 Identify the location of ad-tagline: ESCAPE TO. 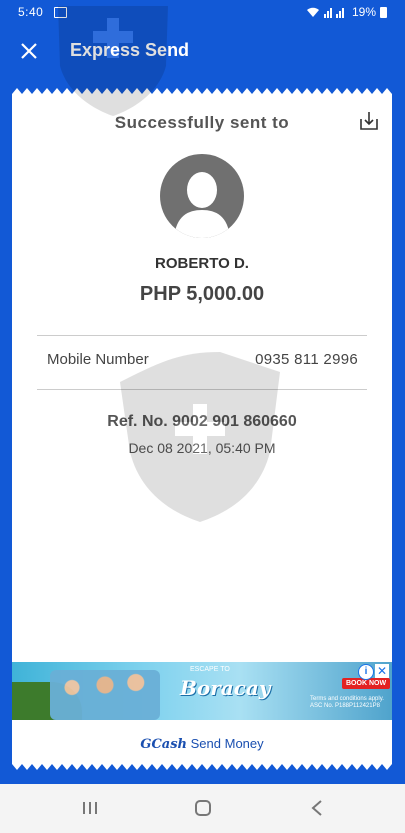
(210, 669).